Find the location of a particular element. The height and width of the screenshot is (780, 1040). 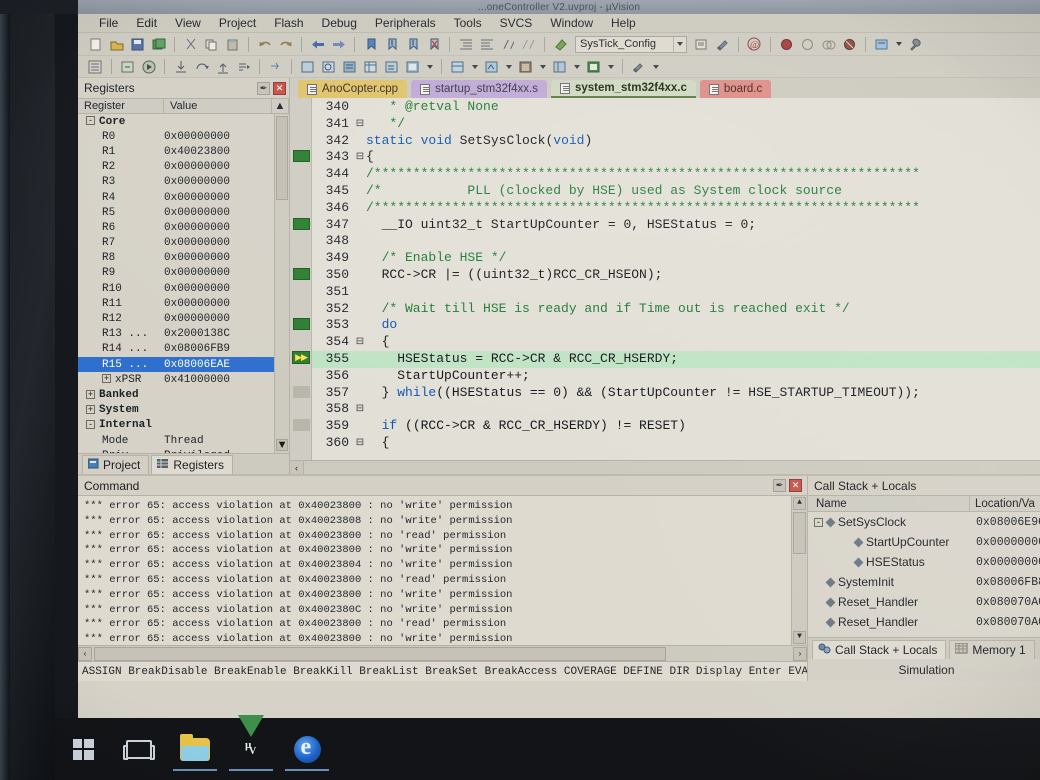

insert-breakpoint-icon is located at coordinates (786, 44).